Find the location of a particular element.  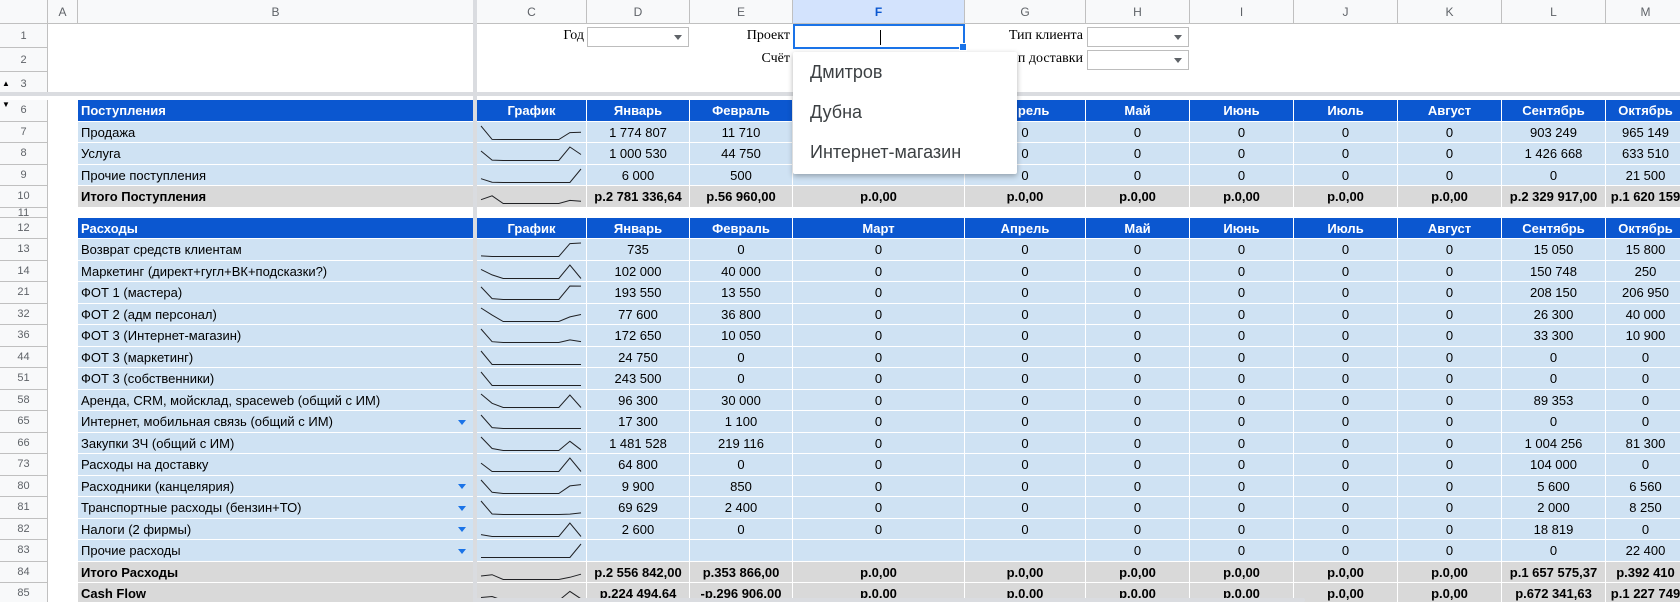

value-cell: 193 550 is located at coordinates (638, 293).